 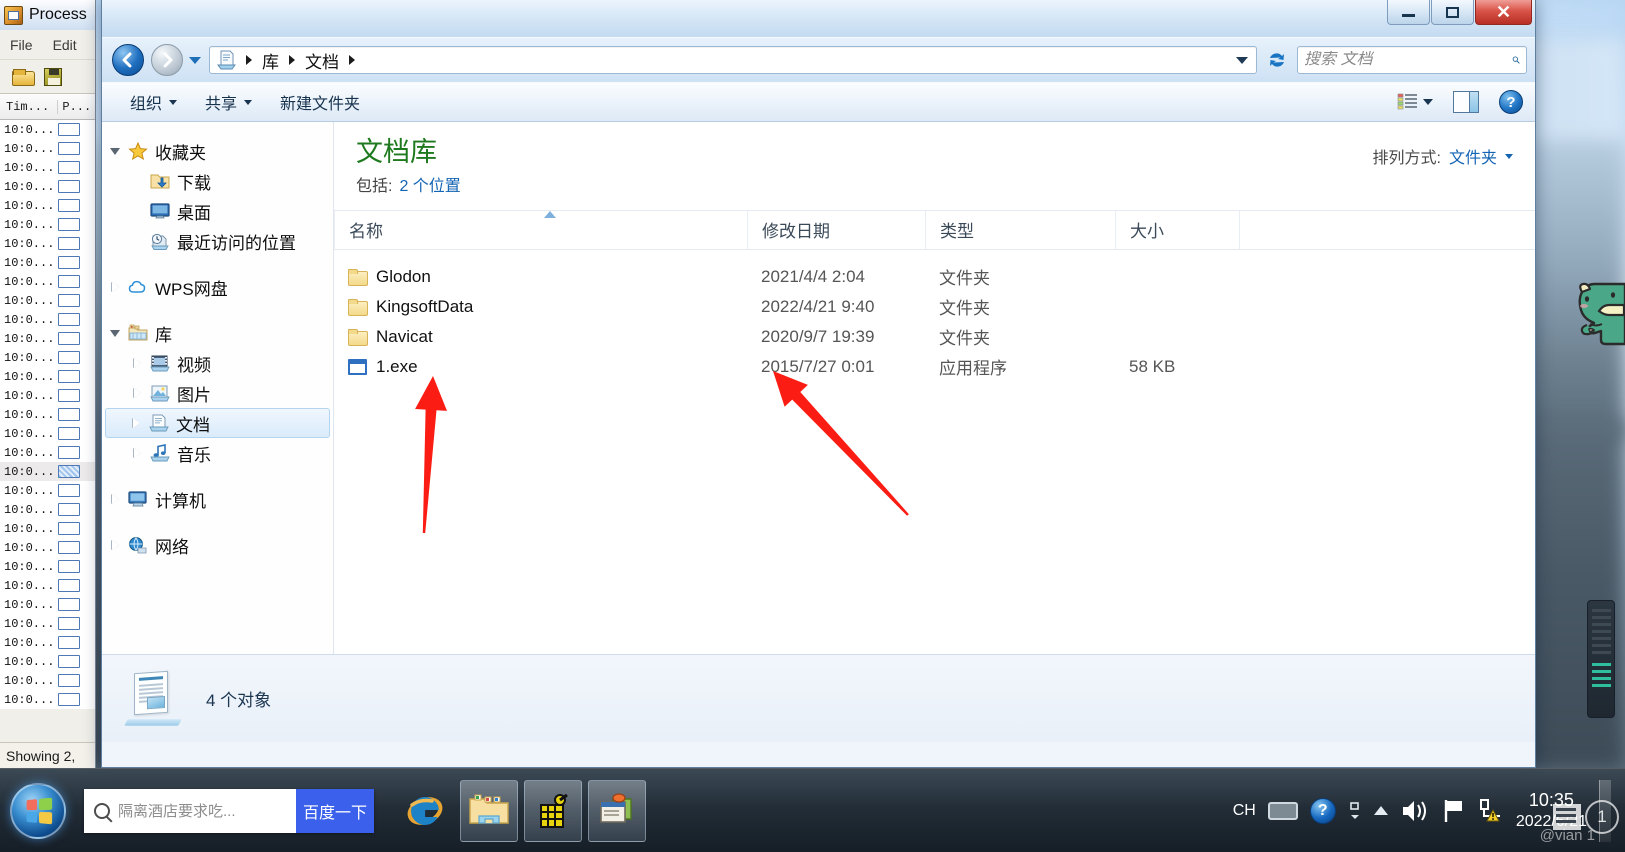 What do you see at coordinates (1177, 229) in the screenshot?
I see `column-header-size: 大小` at bounding box center [1177, 229].